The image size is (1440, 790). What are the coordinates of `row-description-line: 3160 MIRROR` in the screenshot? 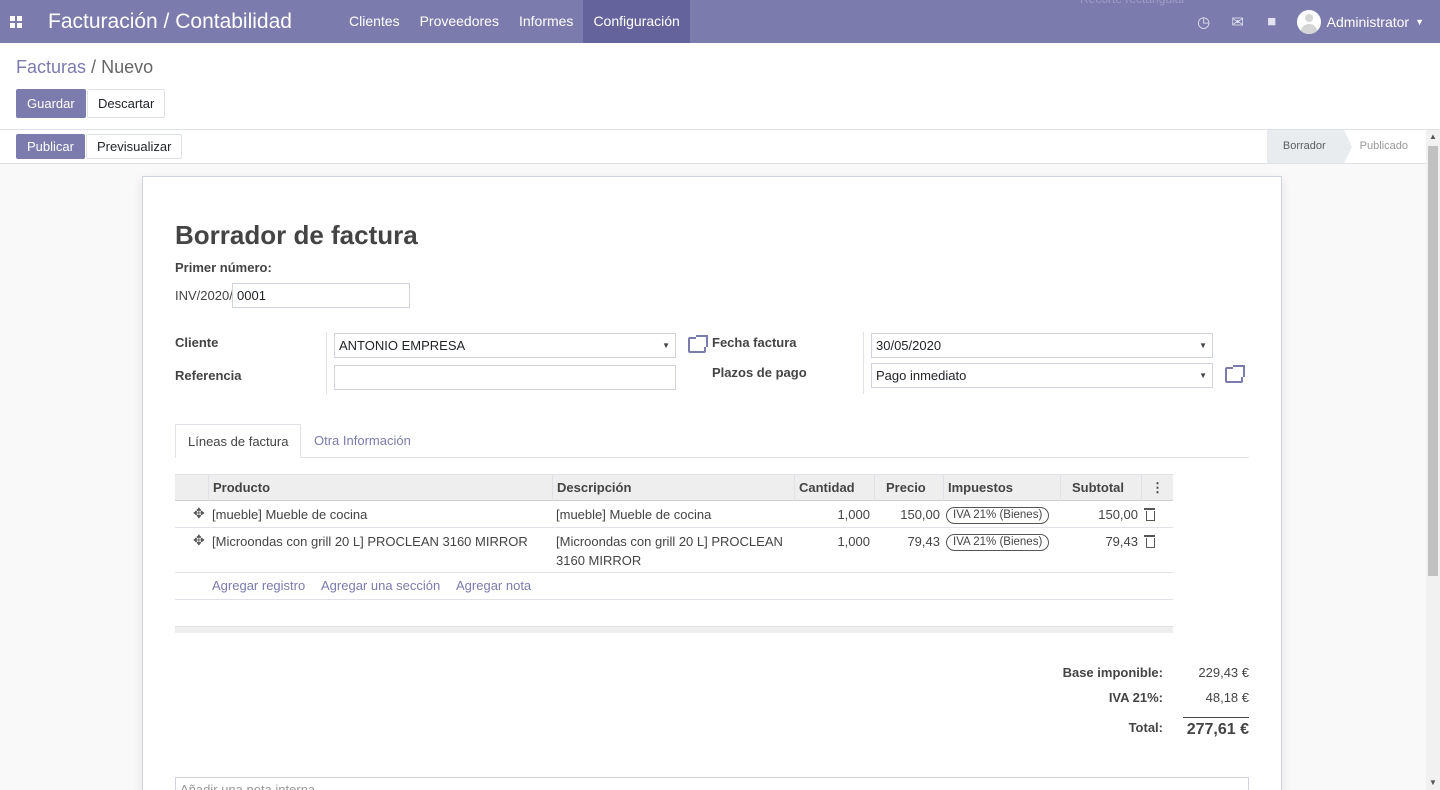 It's located at (599, 560).